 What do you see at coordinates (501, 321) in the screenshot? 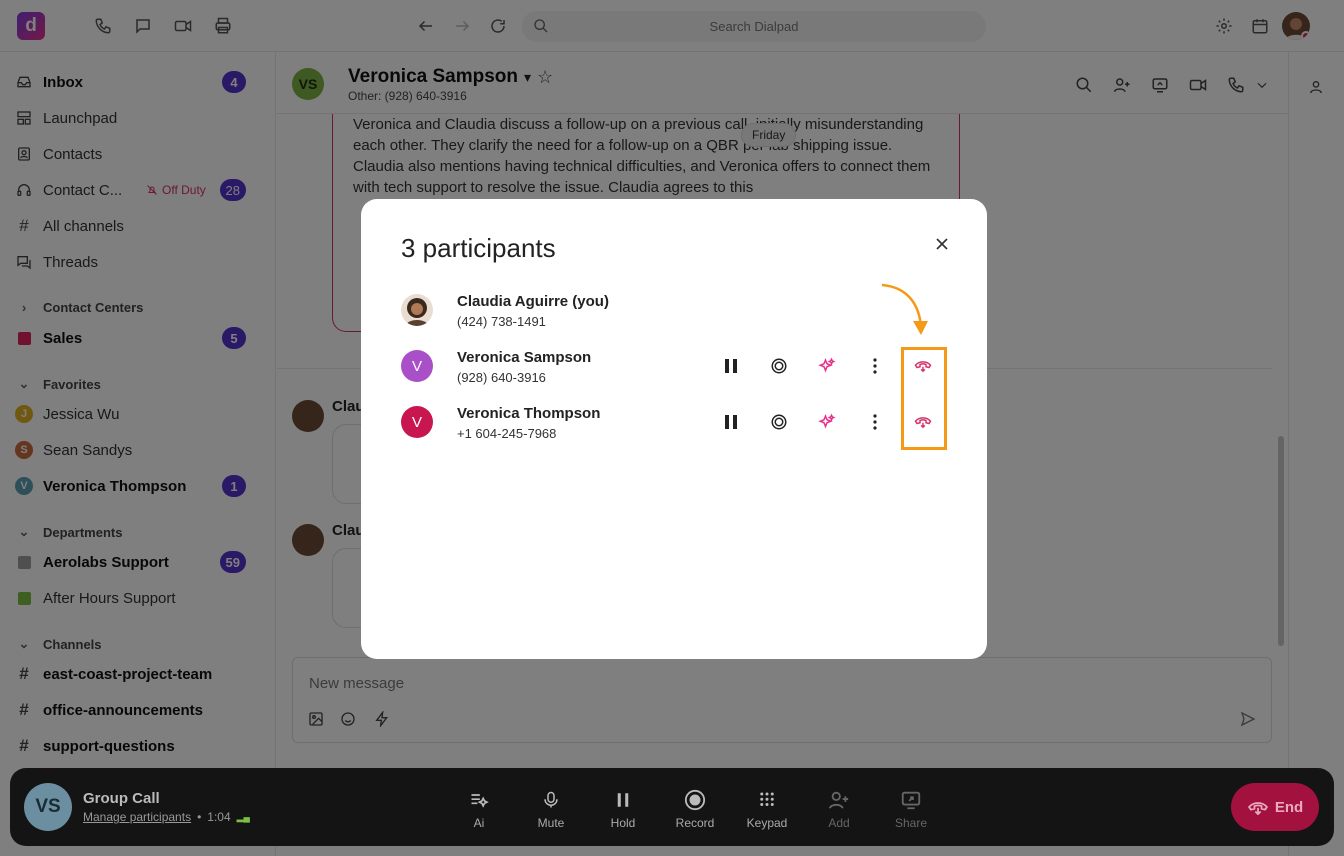
I see `participant-number: (424) 738-1491` at bounding box center [501, 321].